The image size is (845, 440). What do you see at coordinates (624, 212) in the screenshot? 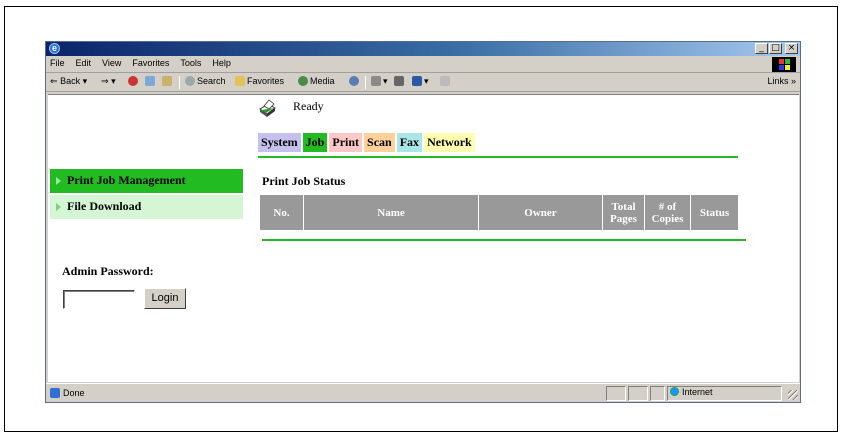
I see `column-header-total-pages: Total Pages` at bounding box center [624, 212].